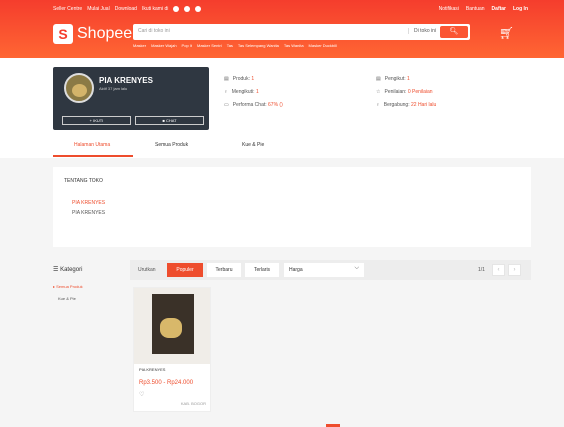 The height and width of the screenshot is (427, 564). I want to click on follow-button: + IKUTI, so click(96, 120).